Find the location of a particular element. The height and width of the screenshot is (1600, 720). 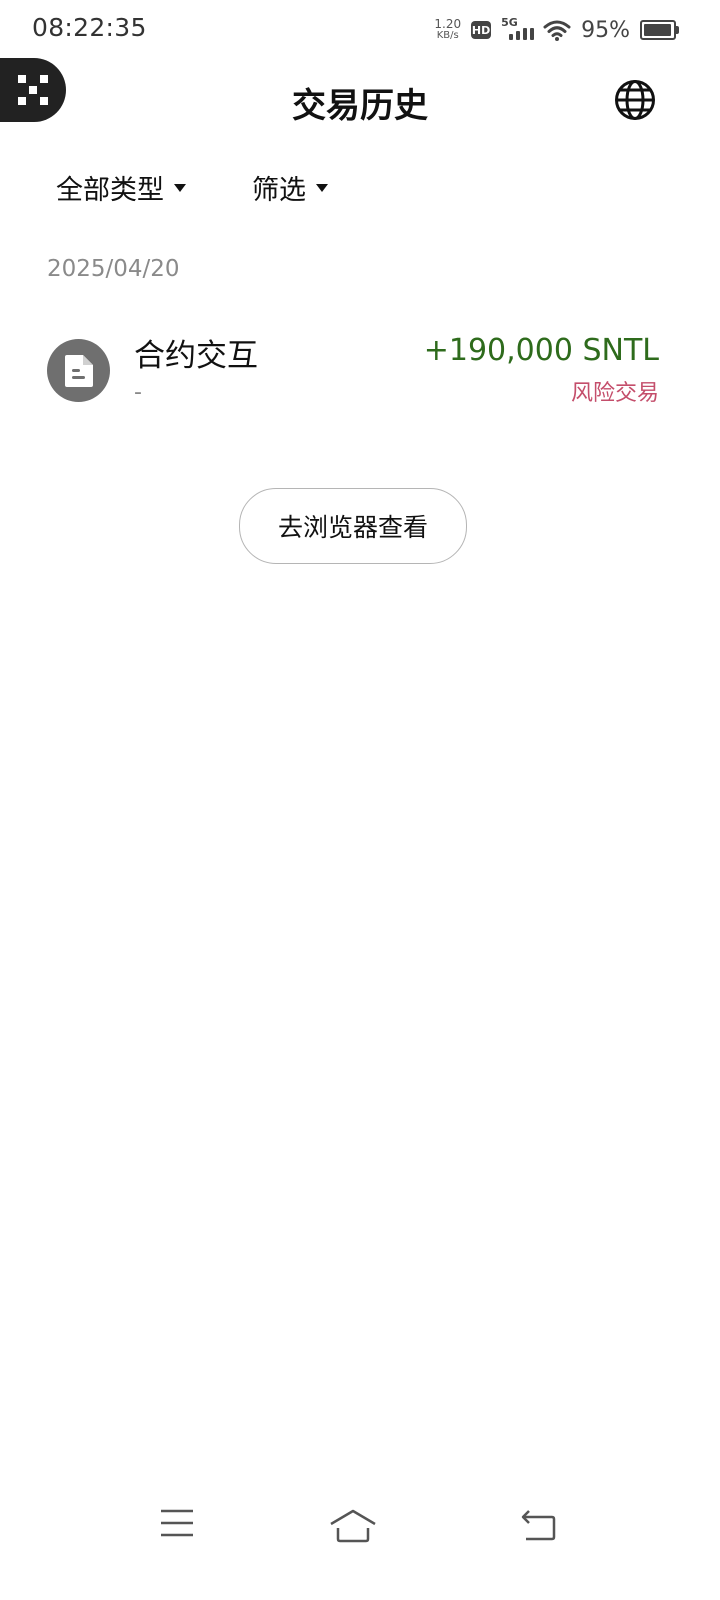

page-title: 交易历史 is located at coordinates (360, 106).